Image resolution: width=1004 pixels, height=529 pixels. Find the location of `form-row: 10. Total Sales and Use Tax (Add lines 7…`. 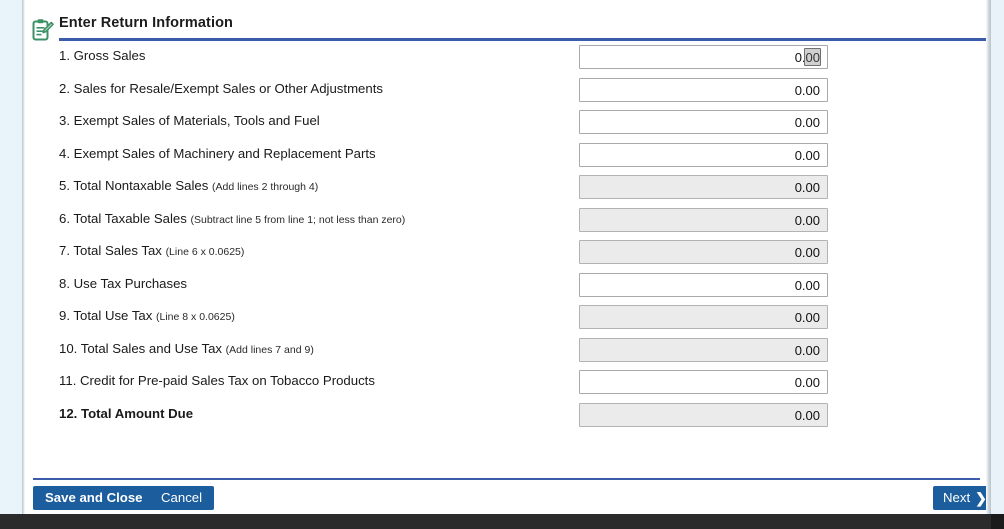

form-row: 10. Total Sales and Use Tax (Add lines 7… is located at coordinates (505, 354).